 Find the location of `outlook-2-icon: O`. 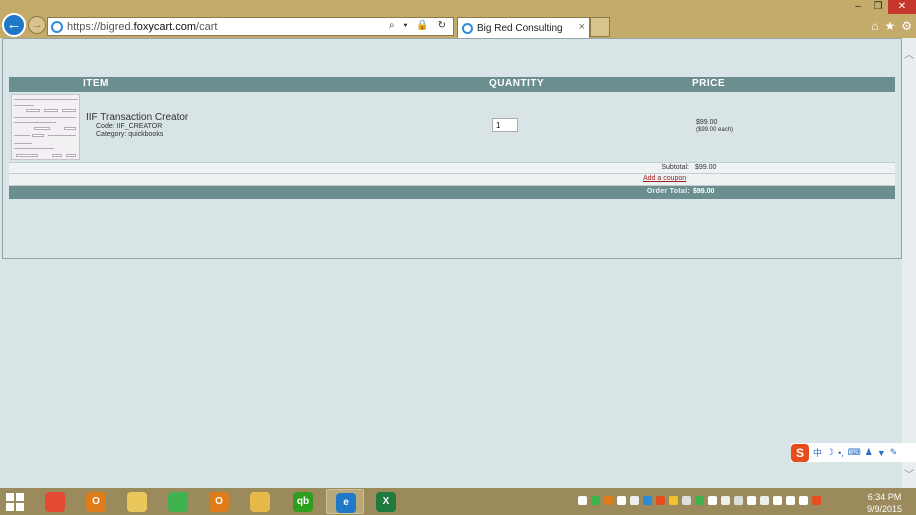

outlook-2-icon: O is located at coordinates (219, 502).